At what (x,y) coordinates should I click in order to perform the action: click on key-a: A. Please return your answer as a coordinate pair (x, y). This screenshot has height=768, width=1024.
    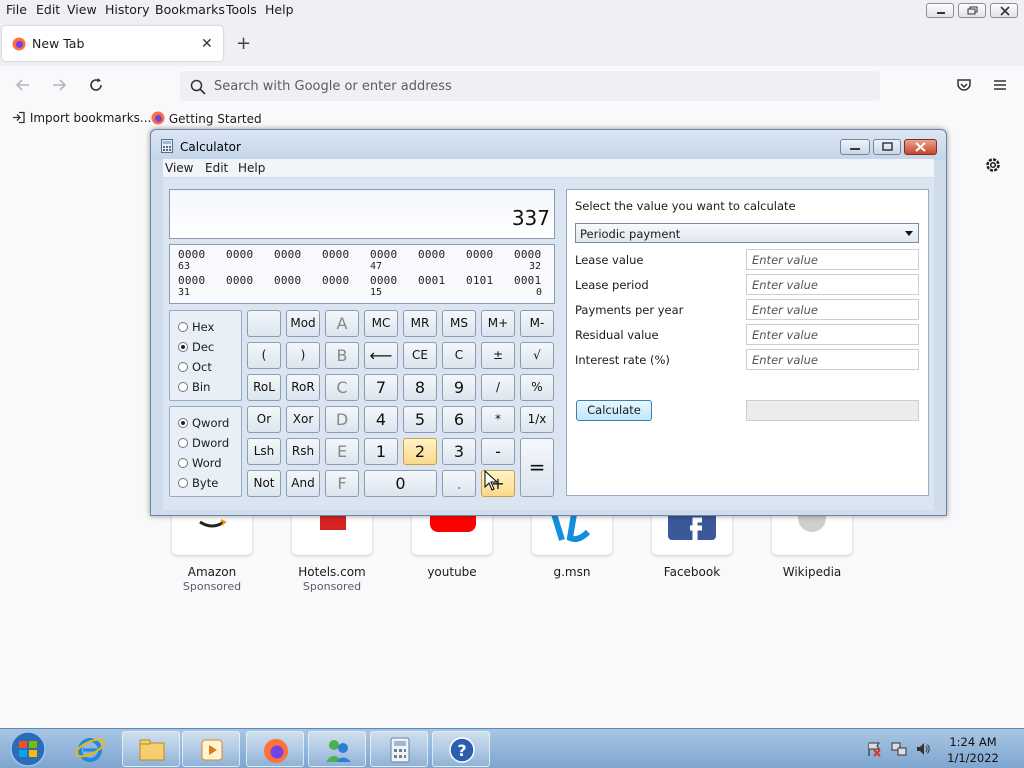
    Looking at the image, I should click on (342, 323).